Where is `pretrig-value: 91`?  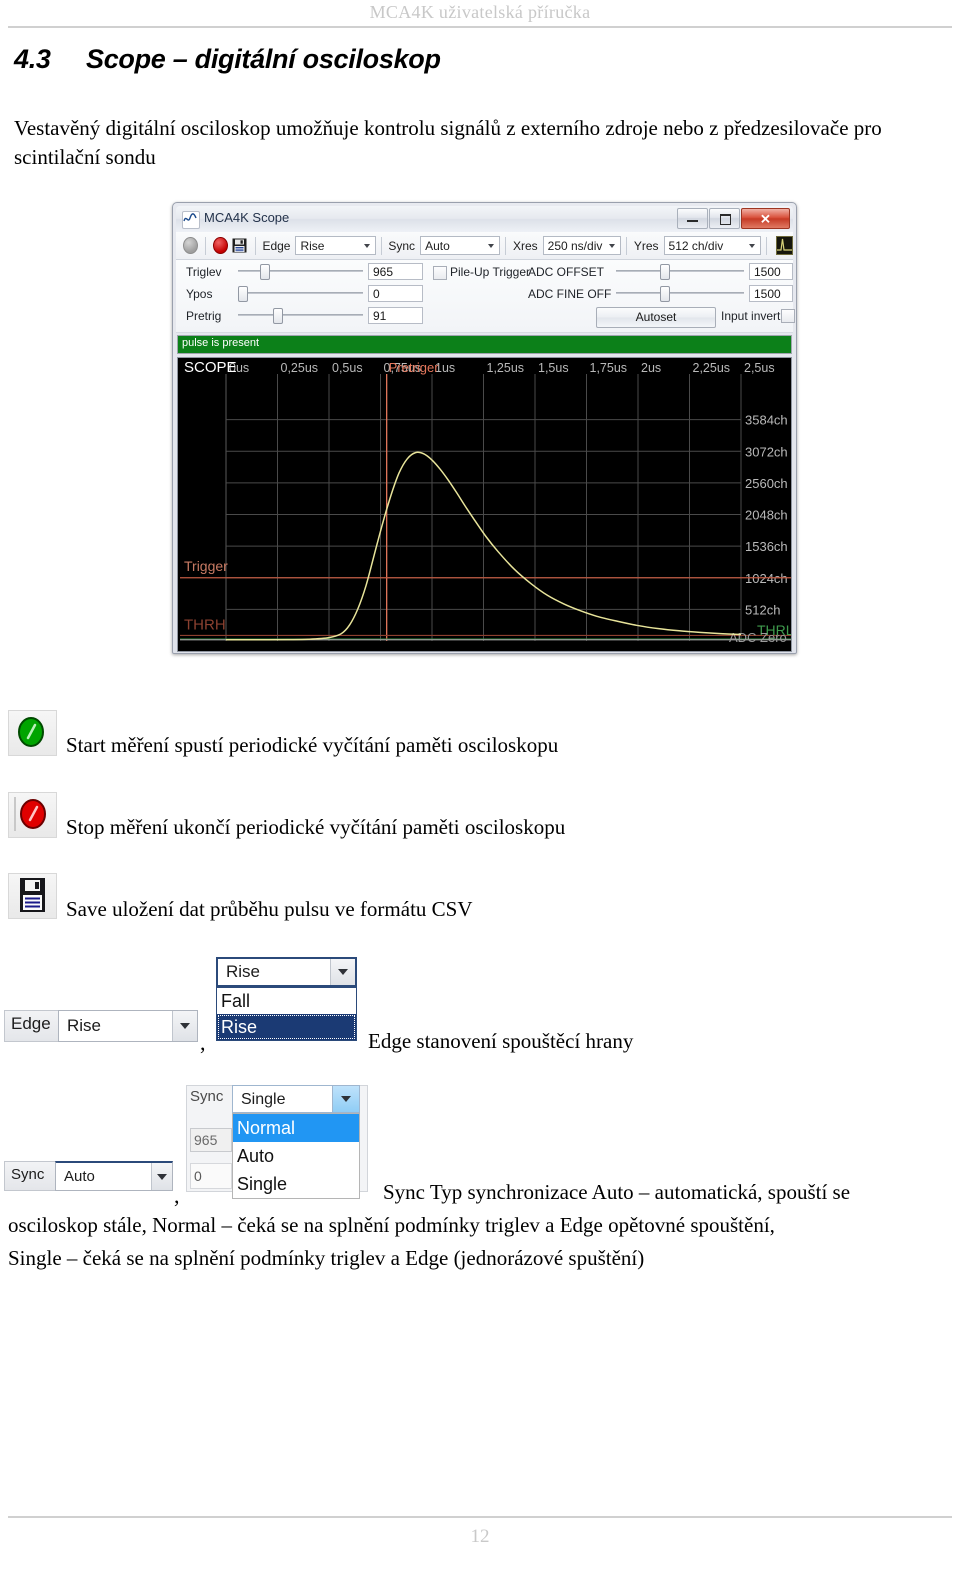 pretrig-value: 91 is located at coordinates (395, 315).